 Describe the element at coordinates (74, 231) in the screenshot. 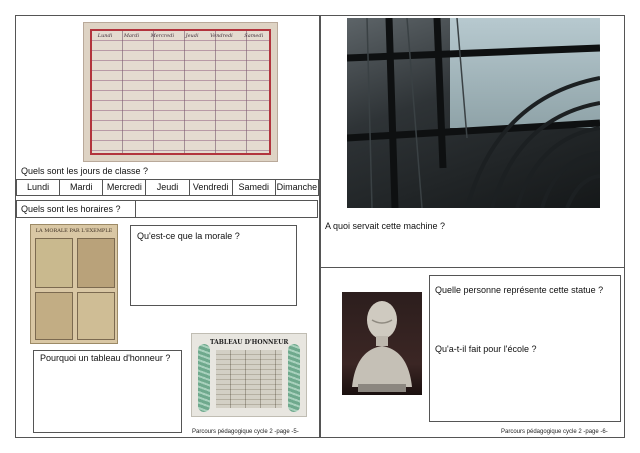

I see `morale-poster-title: LA MORALE PAR L'EXEMPLE` at that location.